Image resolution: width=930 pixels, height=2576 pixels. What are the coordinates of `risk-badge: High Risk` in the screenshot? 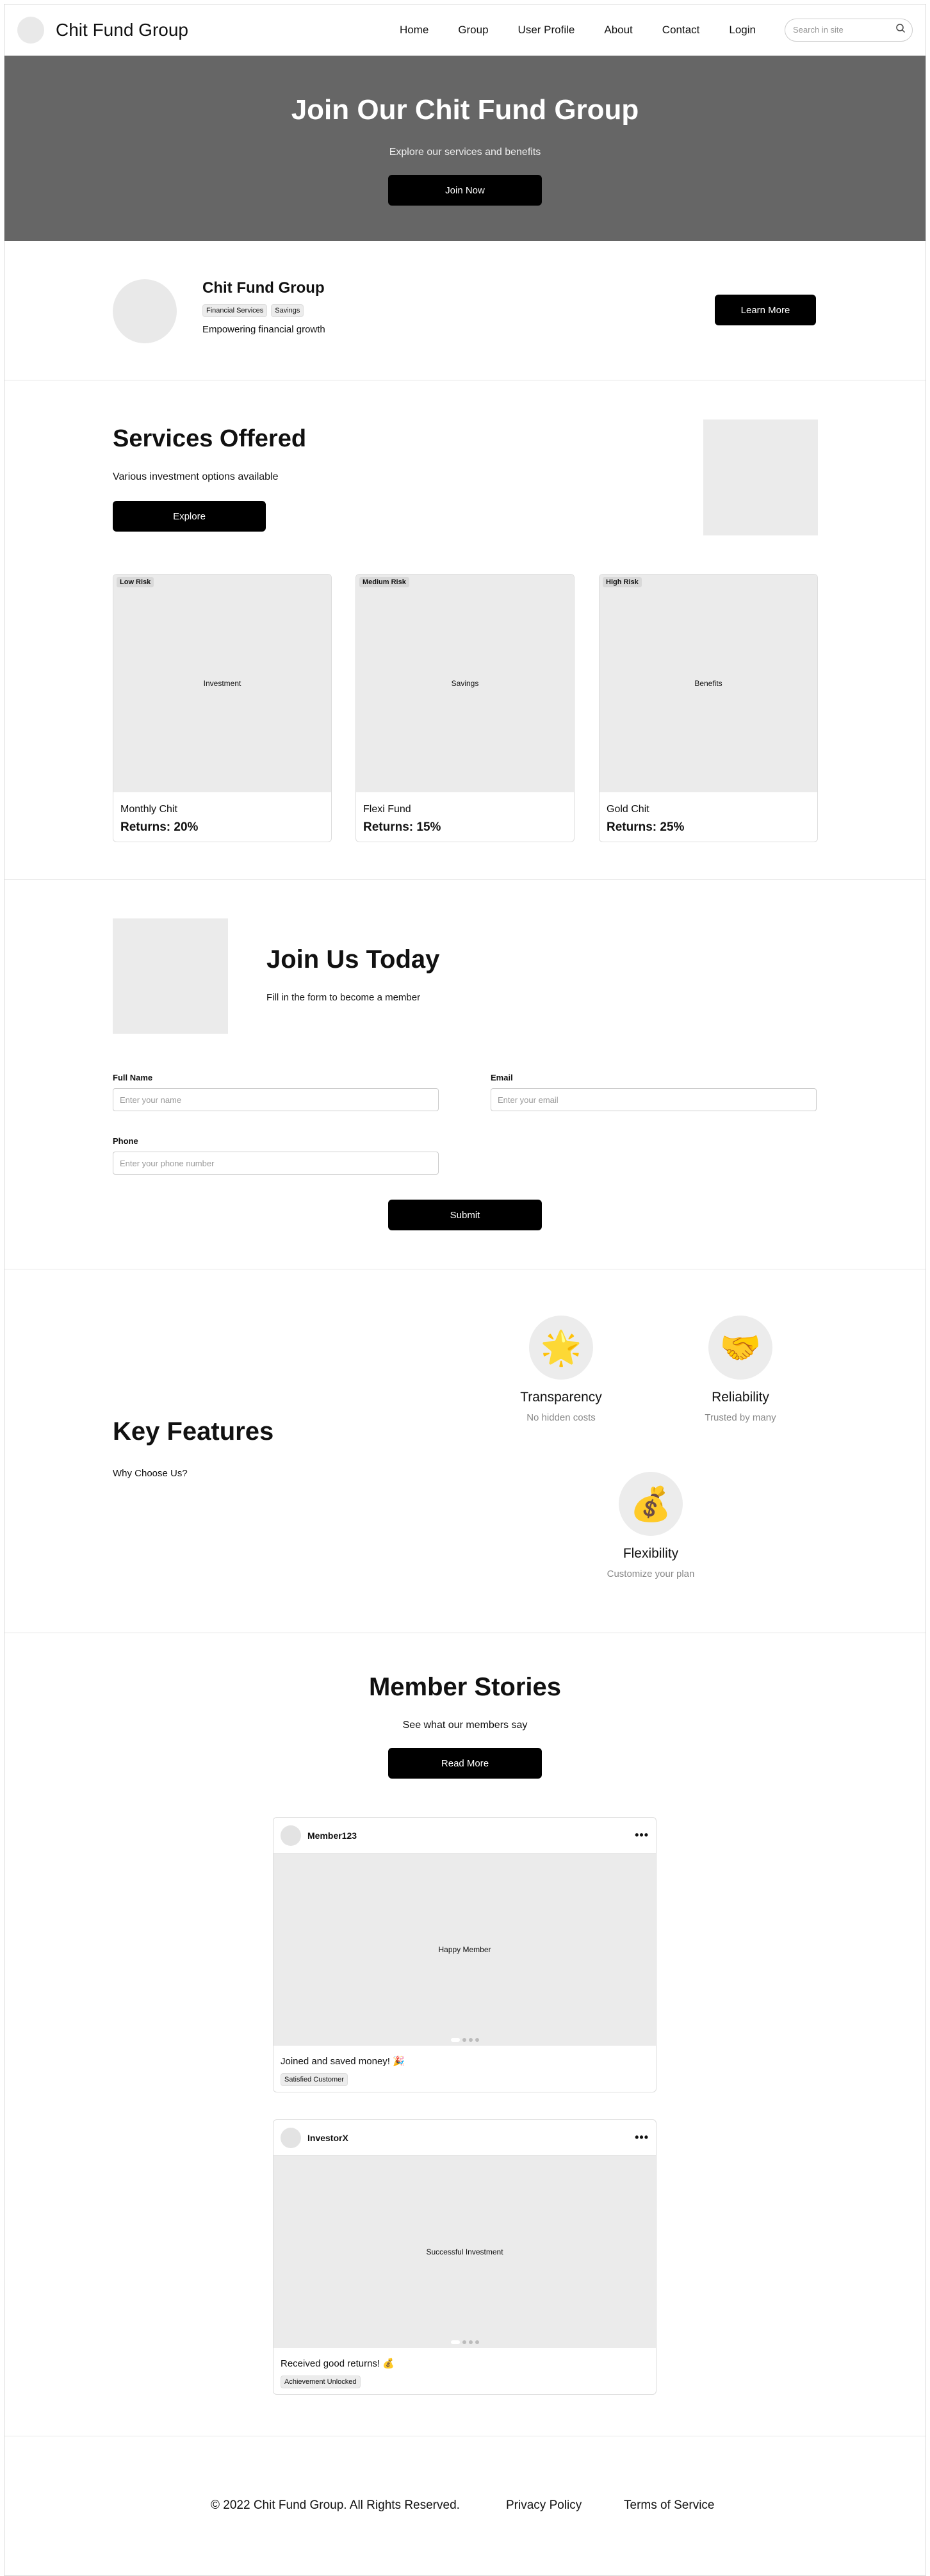 It's located at (622, 582).